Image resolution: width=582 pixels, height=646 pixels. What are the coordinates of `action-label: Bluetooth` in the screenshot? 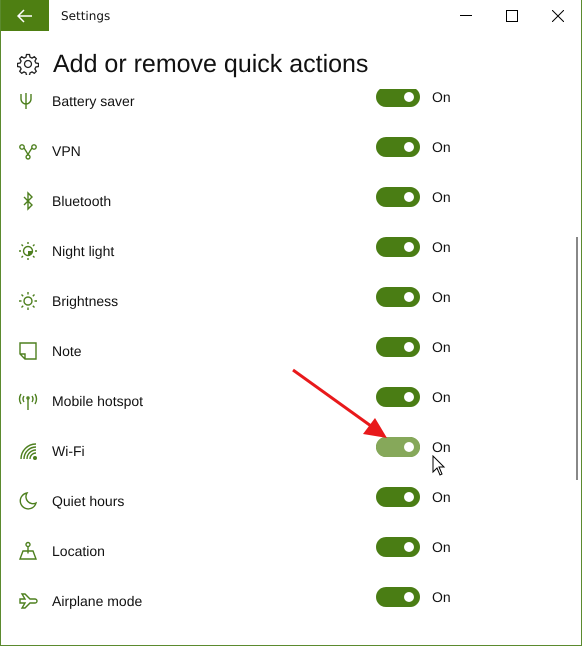 It's located at (82, 201).